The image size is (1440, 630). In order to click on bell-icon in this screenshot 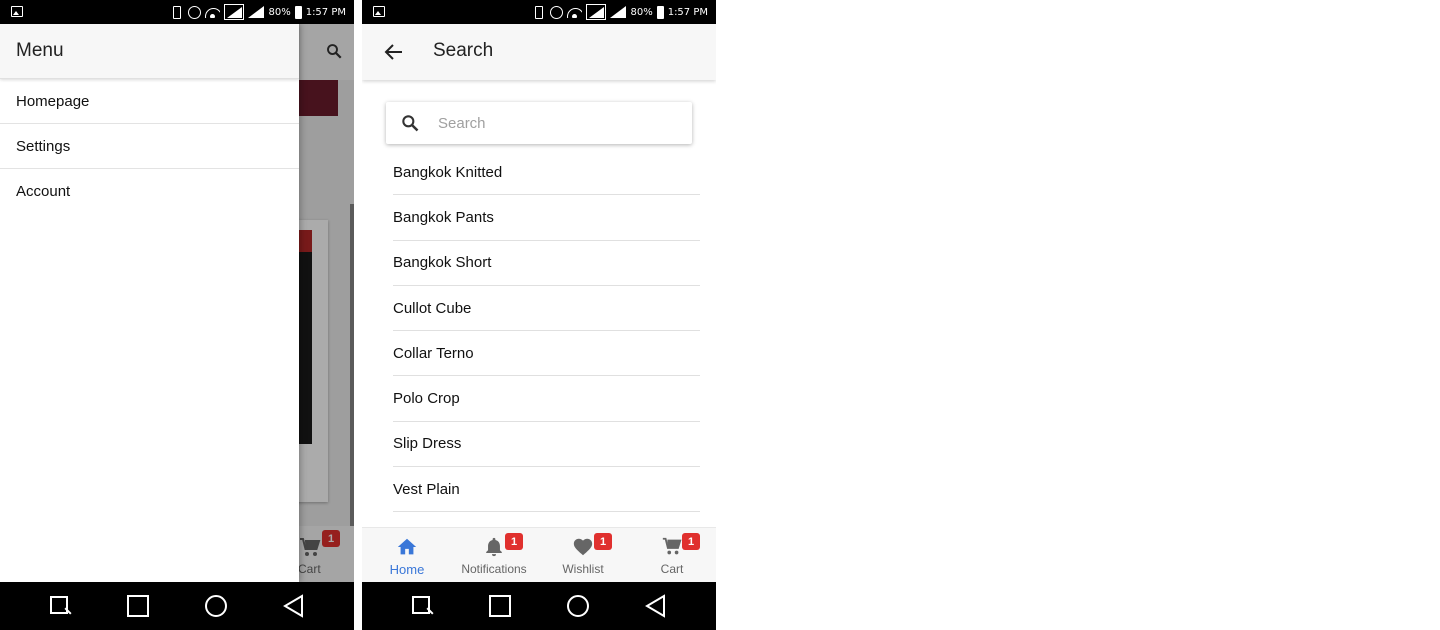, I will do `click(494, 548)`.